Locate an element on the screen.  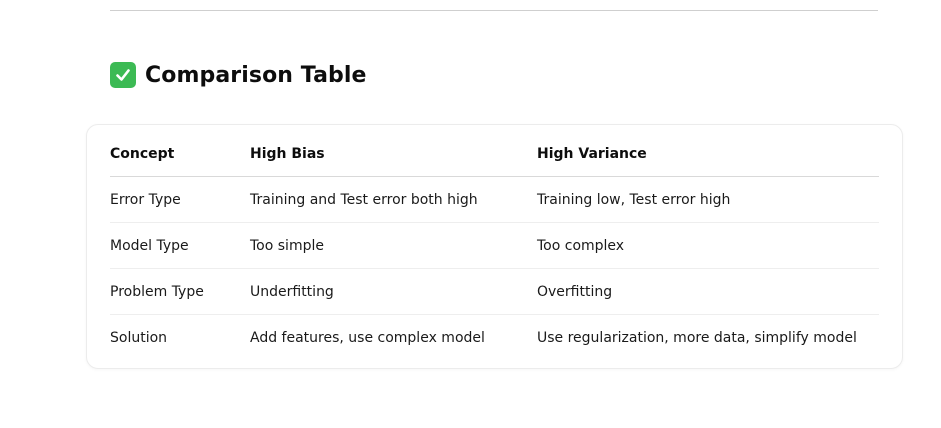
cell-concept: Model Type is located at coordinates (180, 245).